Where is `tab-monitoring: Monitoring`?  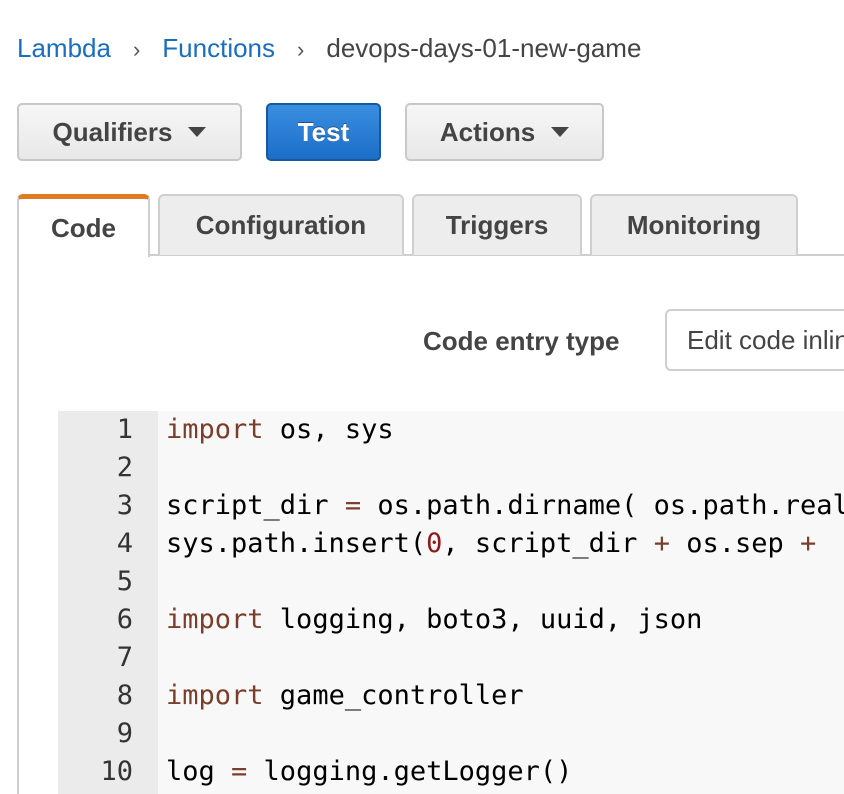
tab-monitoring: Monitoring is located at coordinates (694, 224).